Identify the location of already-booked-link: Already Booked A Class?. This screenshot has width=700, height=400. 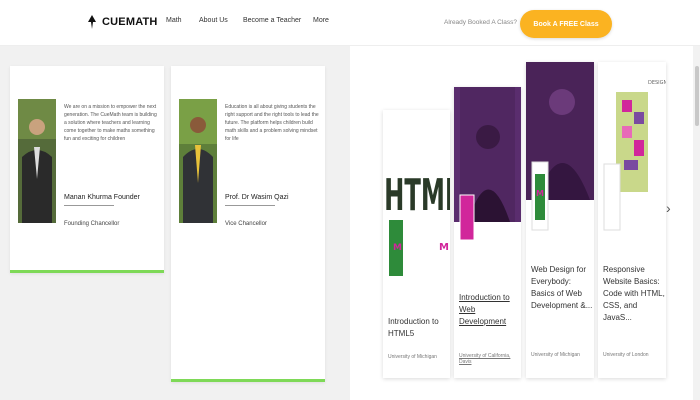
(480, 22).